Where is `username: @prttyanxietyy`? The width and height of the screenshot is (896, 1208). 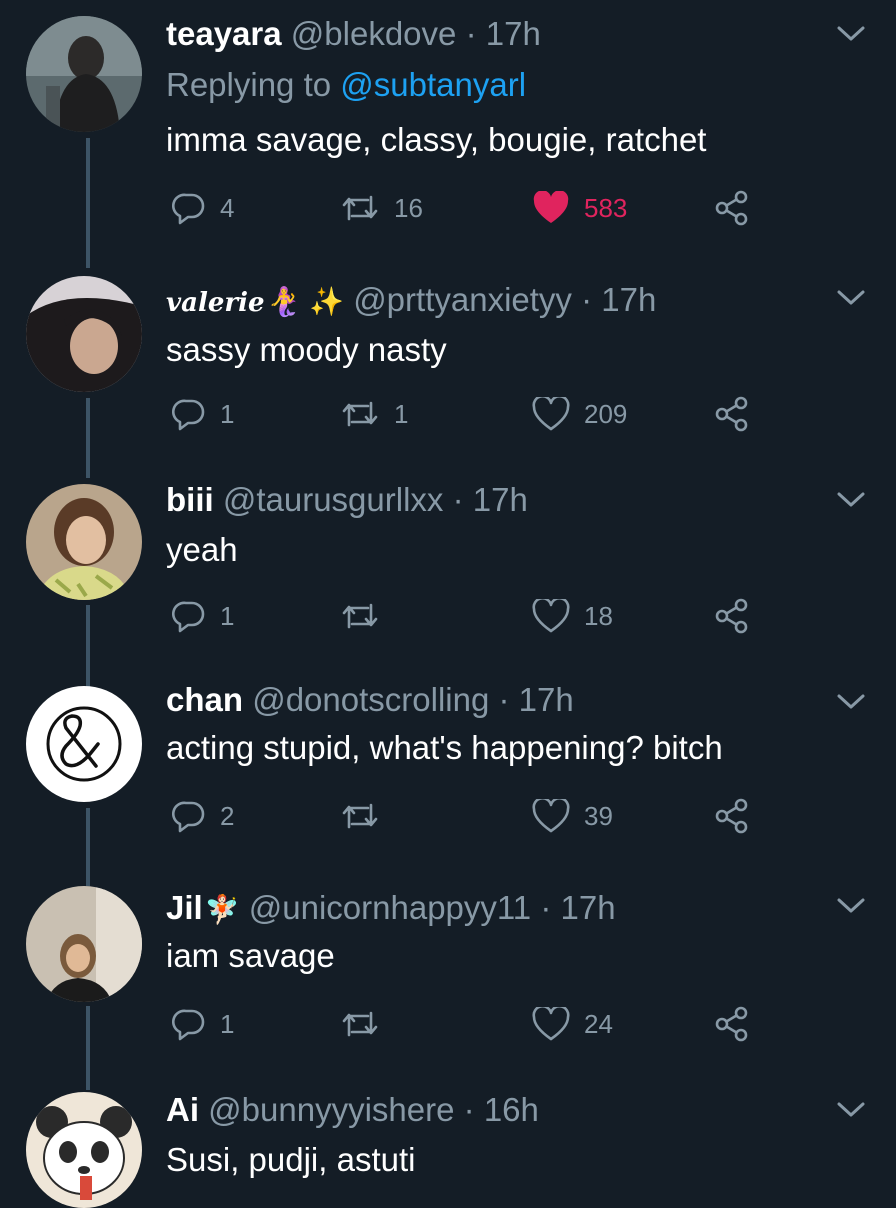
username: @prttyanxietyy is located at coordinates (462, 299).